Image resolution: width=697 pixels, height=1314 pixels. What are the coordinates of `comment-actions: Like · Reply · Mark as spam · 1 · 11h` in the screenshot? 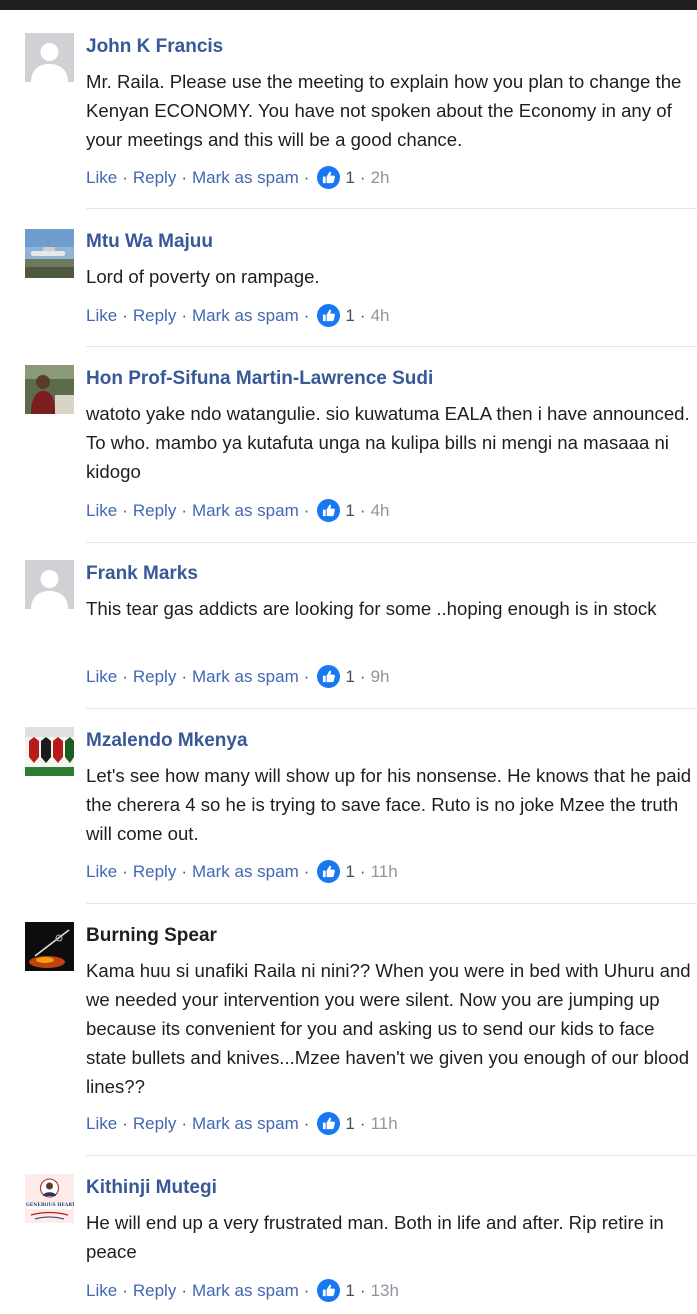 It's located at (242, 871).